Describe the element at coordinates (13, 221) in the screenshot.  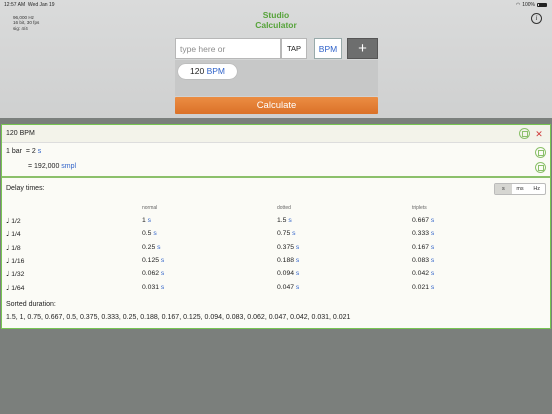
I see `note-label: ♩ 1/2` at that location.